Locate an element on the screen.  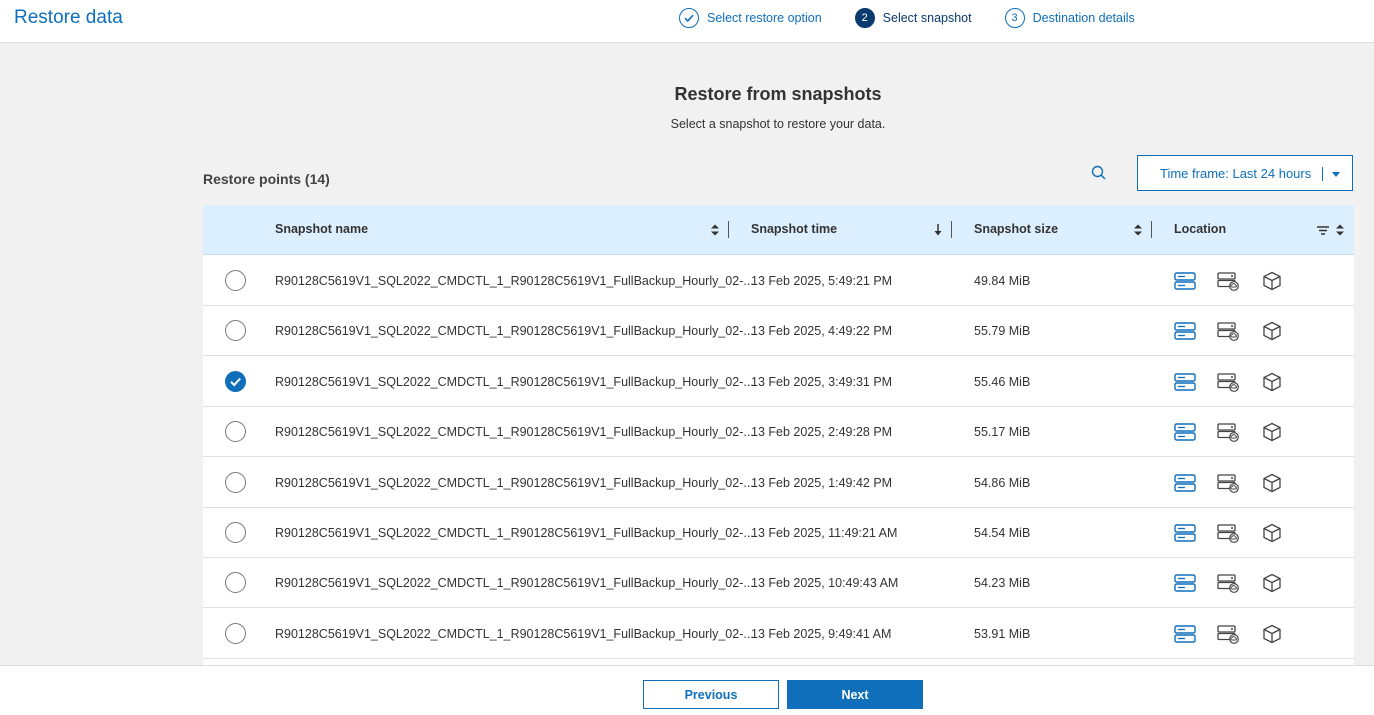
snapshot-size-cell: 54.86 MiB is located at coordinates (1002, 483).